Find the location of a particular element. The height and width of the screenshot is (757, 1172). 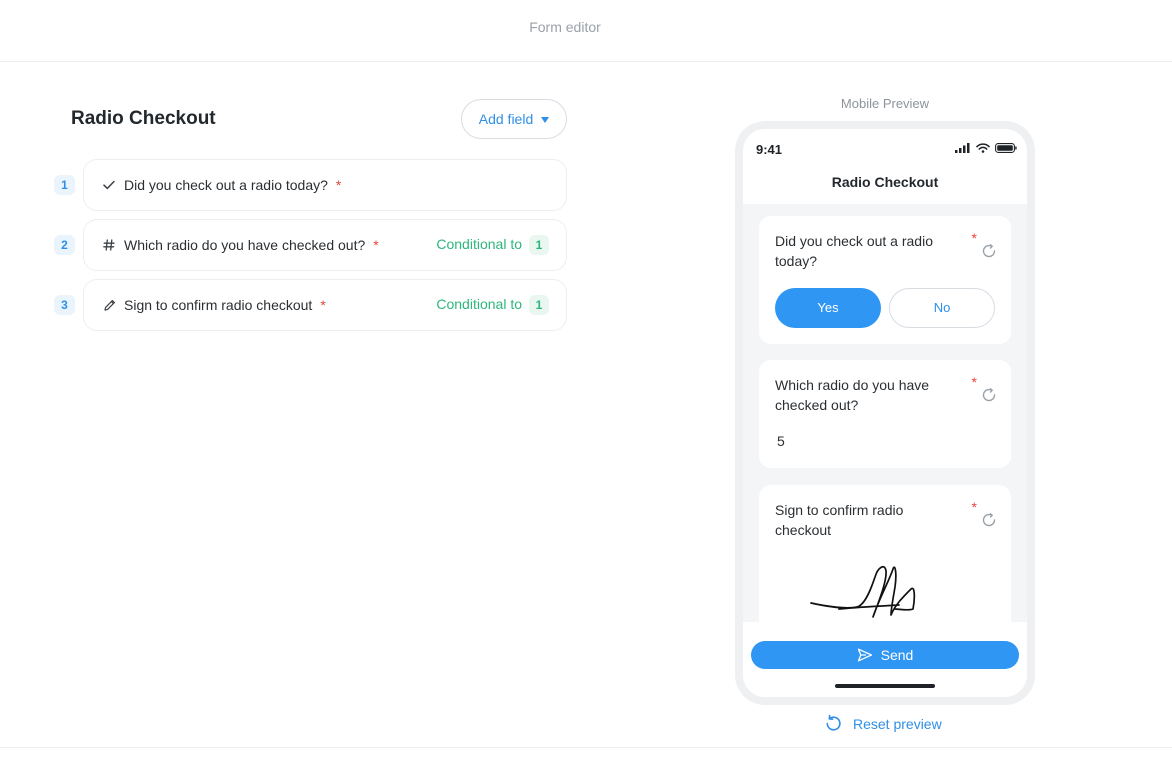

top-bar: Form editor is located at coordinates (586, 31).